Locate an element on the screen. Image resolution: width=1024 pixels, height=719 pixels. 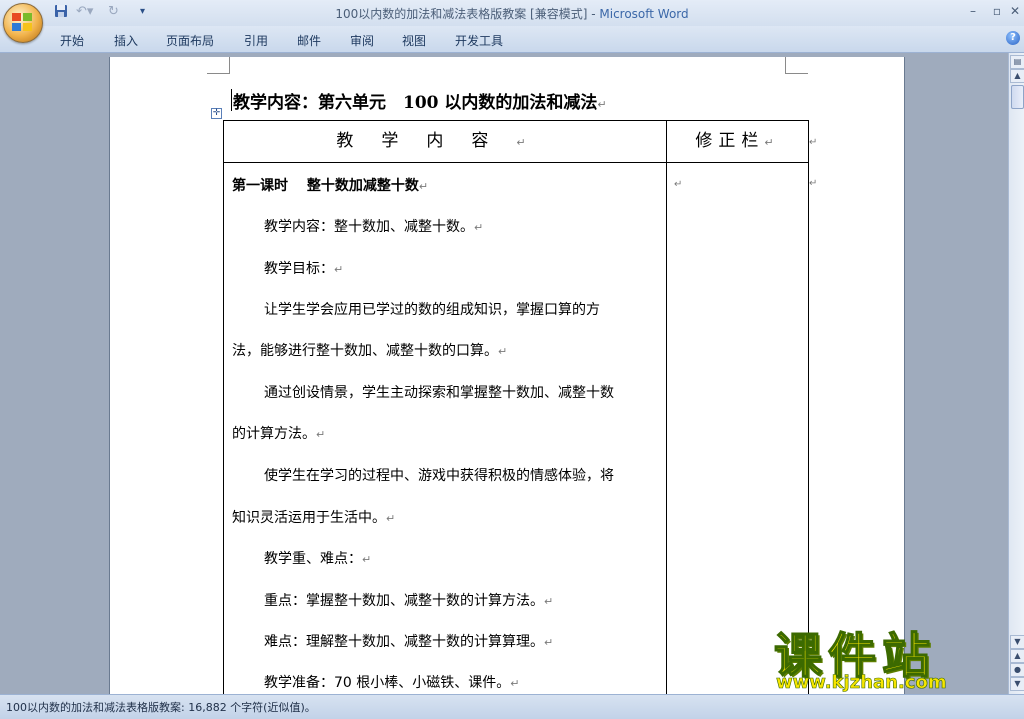
office-button is located at coordinates (23, 23).